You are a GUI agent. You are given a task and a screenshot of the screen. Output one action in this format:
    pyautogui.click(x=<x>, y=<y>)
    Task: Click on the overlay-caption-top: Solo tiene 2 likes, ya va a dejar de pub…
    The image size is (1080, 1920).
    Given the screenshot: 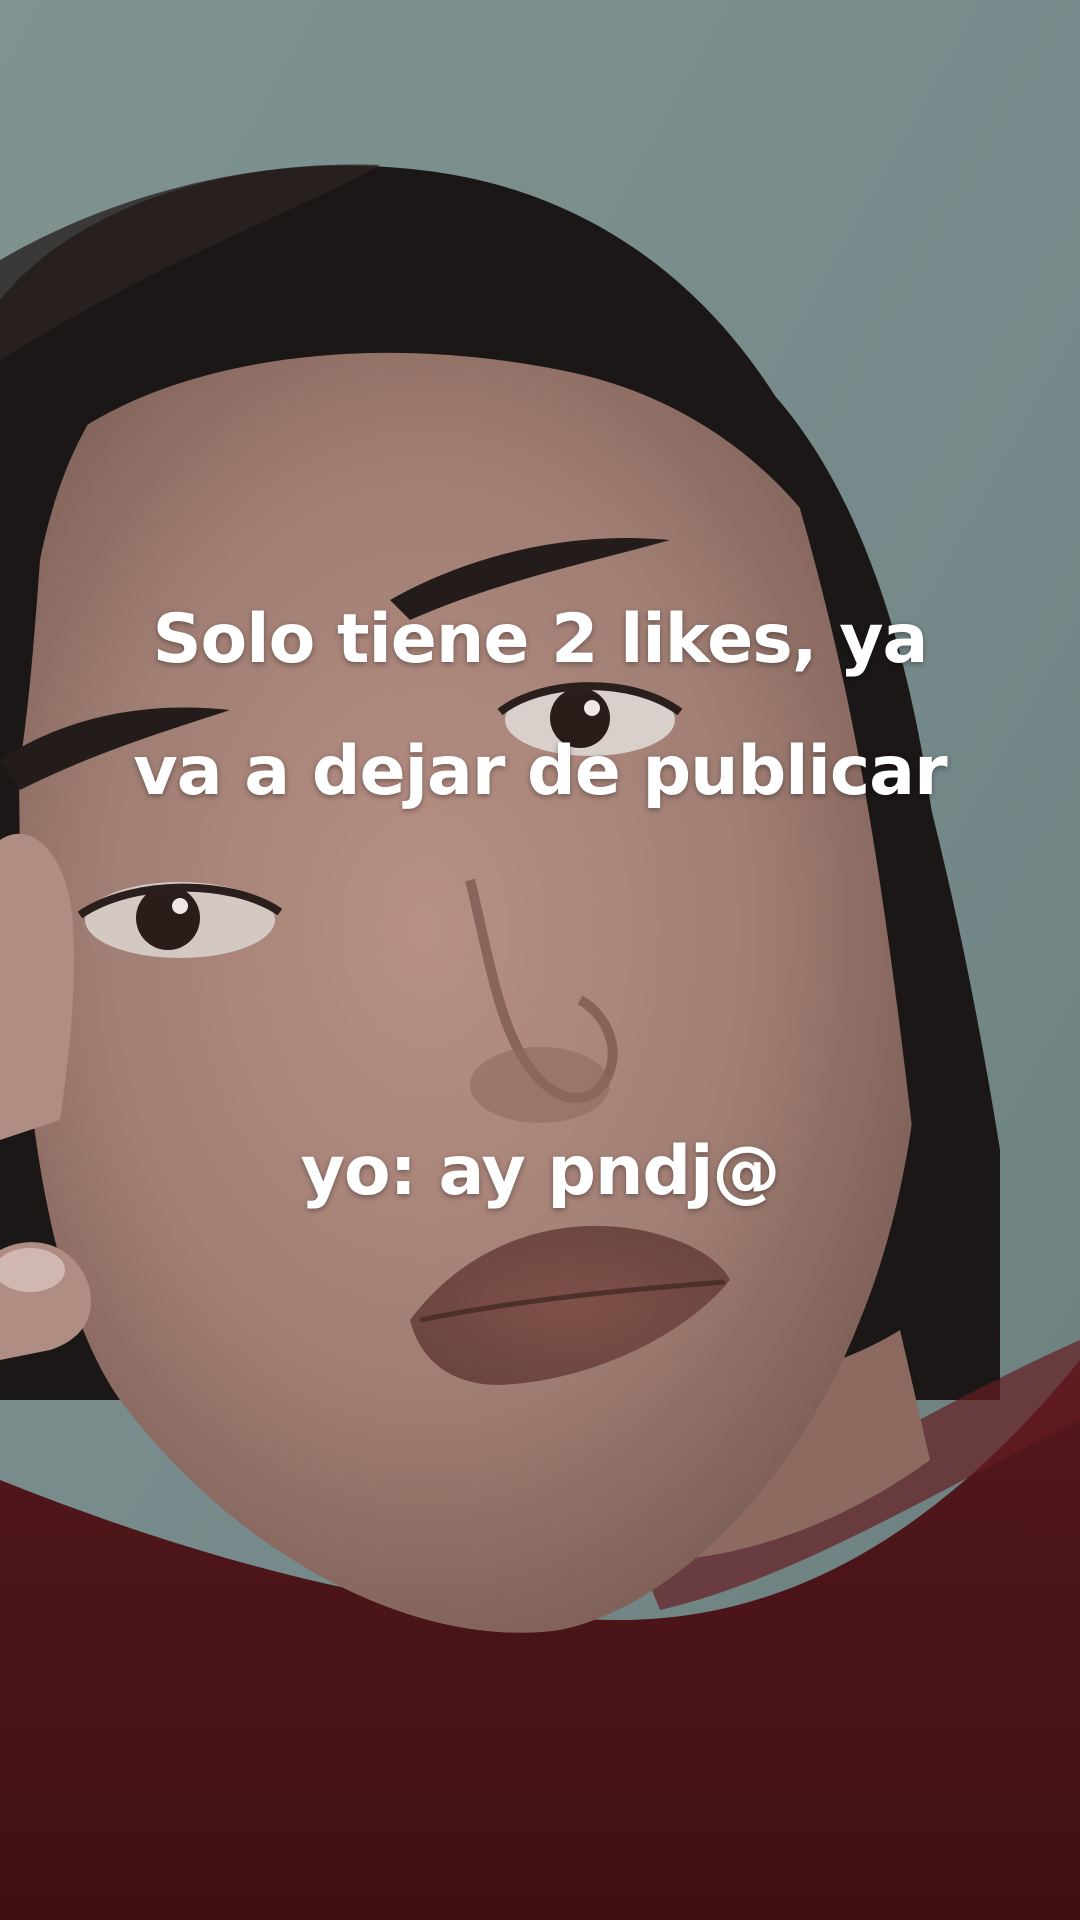 What is the action you would take?
    pyautogui.click(x=540, y=706)
    